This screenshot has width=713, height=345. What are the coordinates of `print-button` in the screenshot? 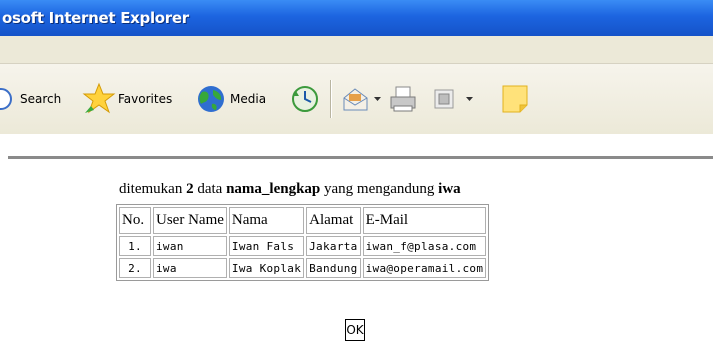 It's located at (403, 99).